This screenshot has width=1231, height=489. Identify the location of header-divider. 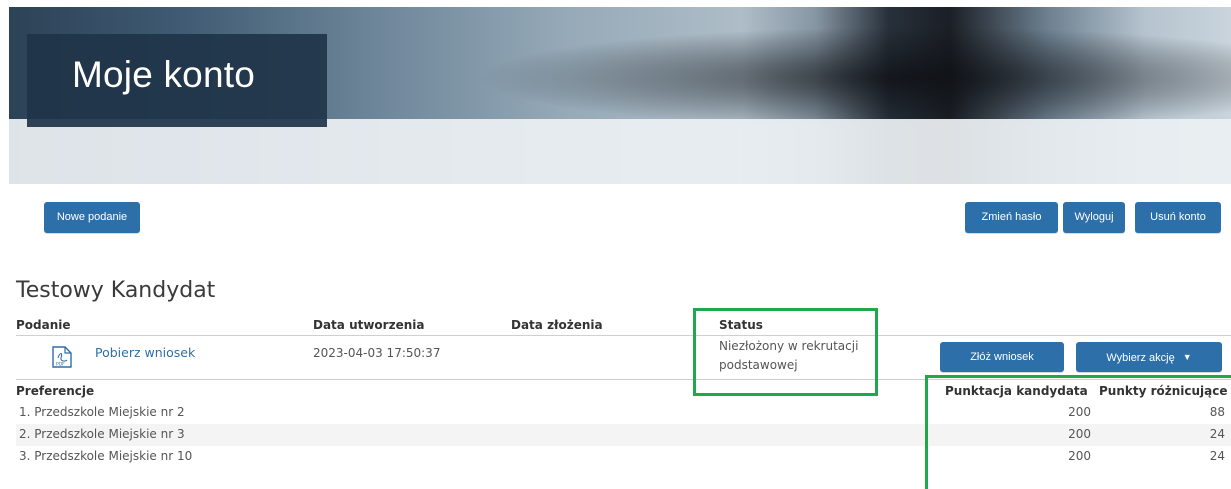
(623, 335).